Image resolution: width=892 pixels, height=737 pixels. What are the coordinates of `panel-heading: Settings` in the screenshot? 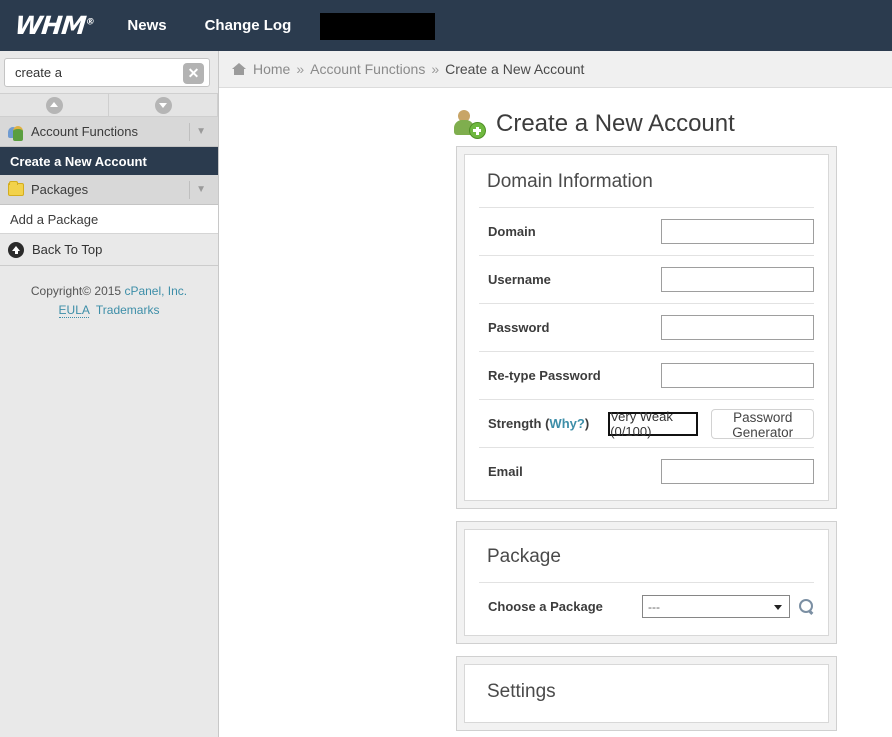 It's located at (521, 691).